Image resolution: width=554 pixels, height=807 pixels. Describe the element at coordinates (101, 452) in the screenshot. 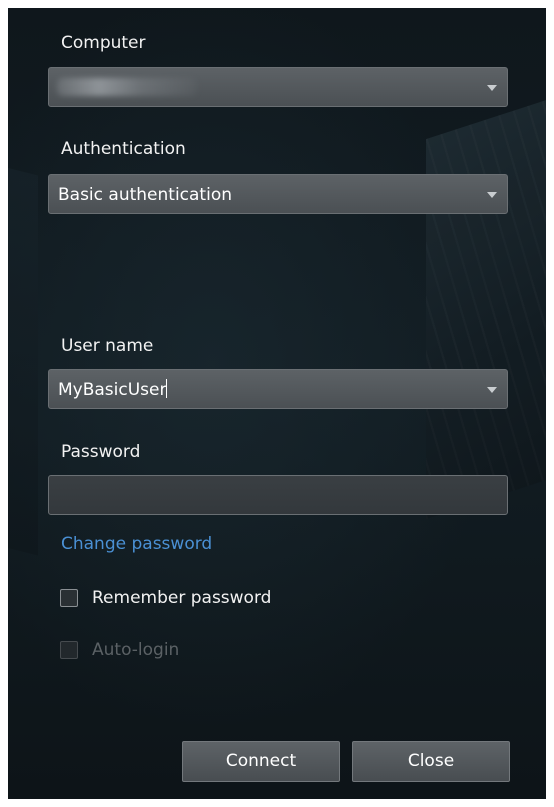

I see `password-label: Password` at that location.